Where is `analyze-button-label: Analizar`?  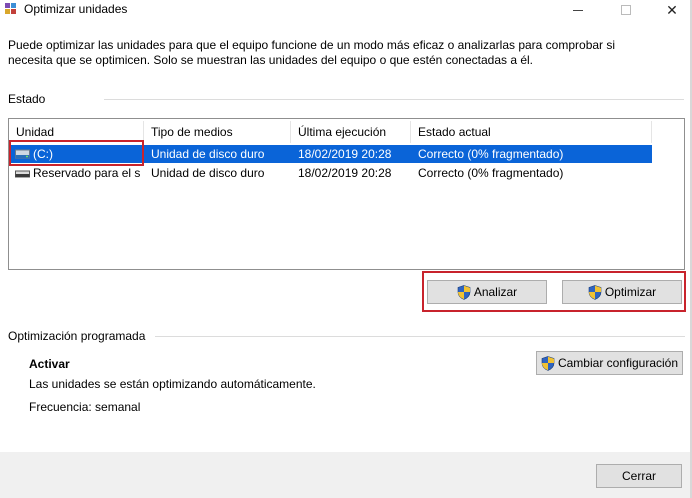 analyze-button-label: Analizar is located at coordinates (495, 292).